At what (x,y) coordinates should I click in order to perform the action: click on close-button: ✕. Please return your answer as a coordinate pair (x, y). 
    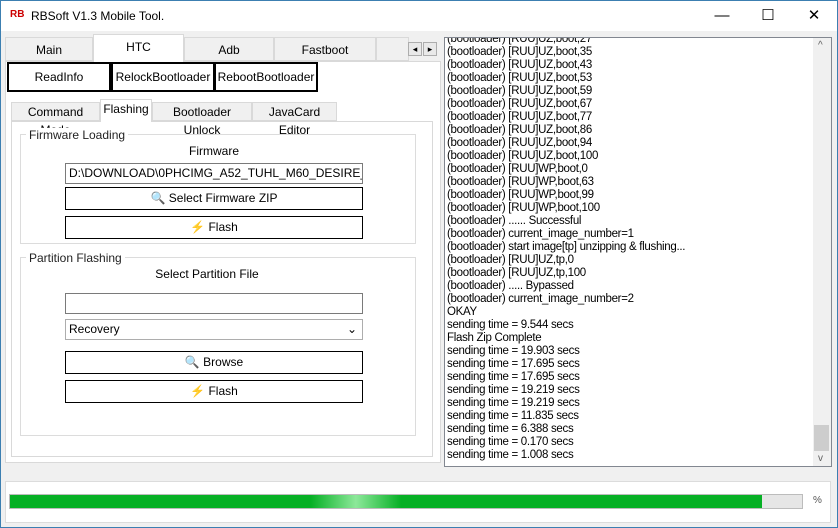
    Looking at the image, I should click on (814, 16).